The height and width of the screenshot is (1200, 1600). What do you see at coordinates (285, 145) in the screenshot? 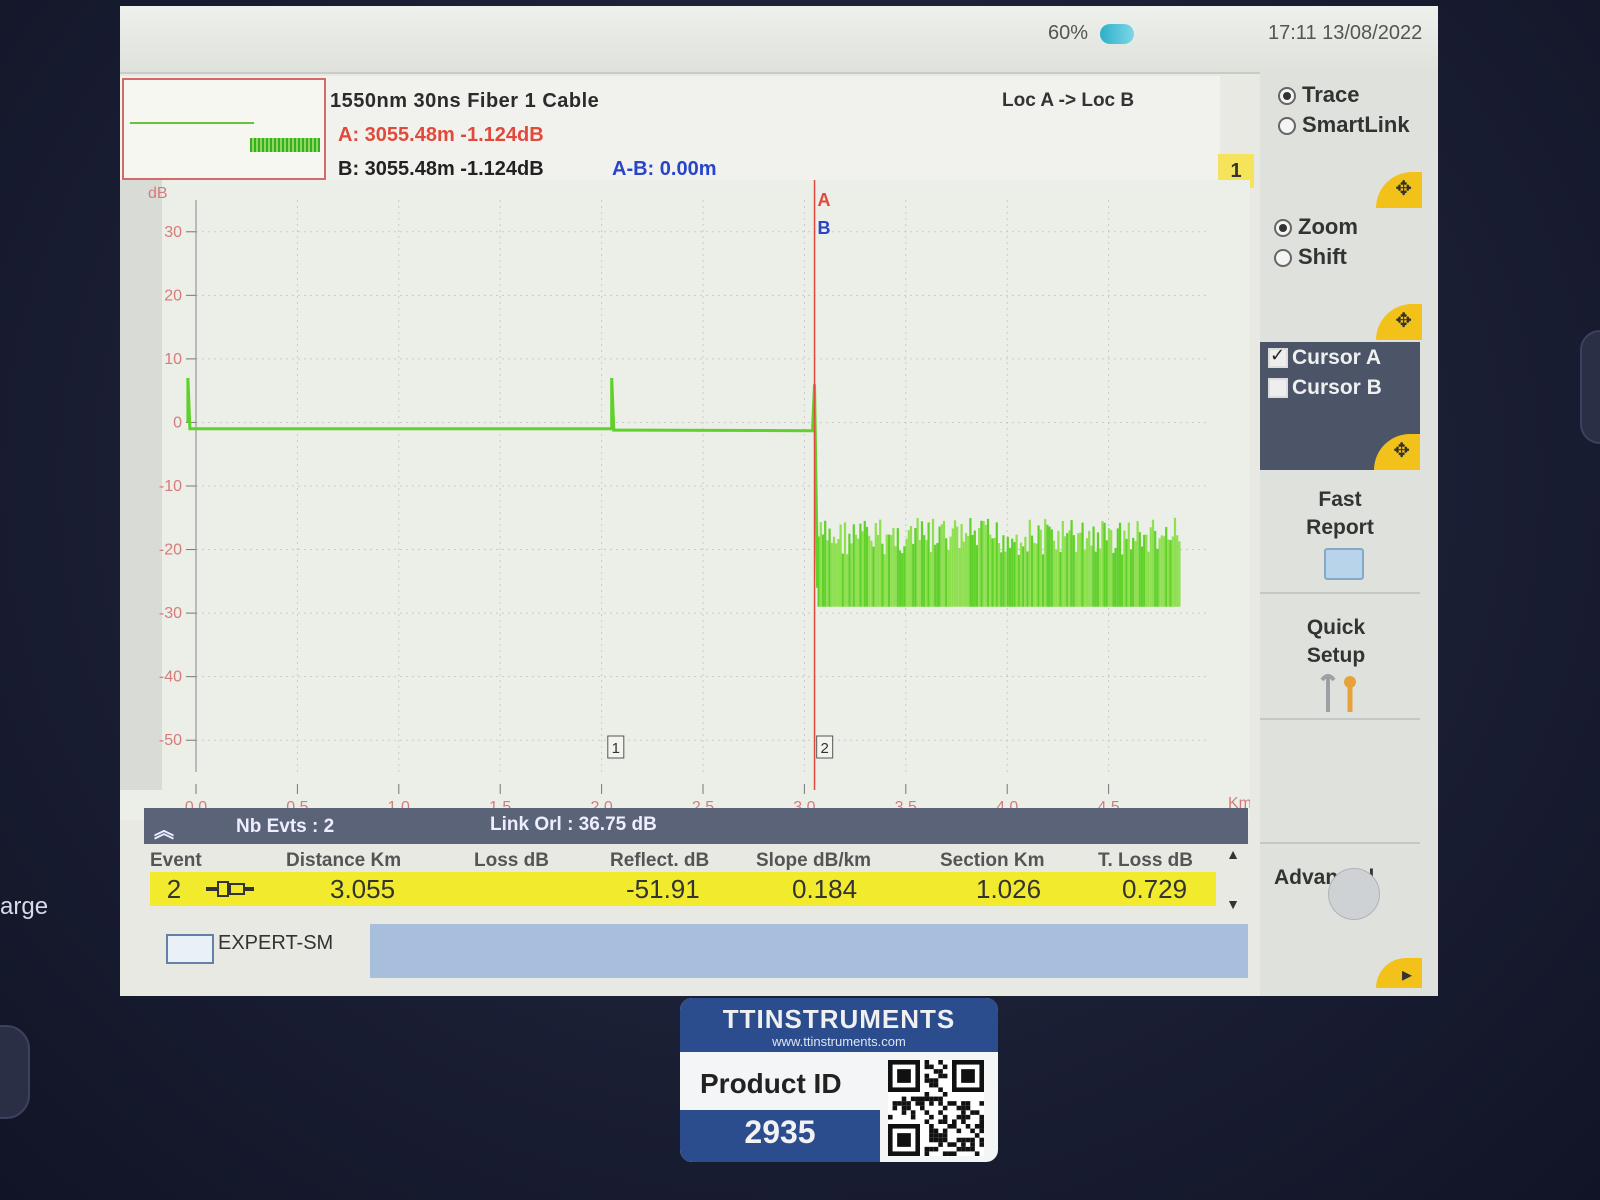
I see `thumbnail-noise-region` at bounding box center [285, 145].